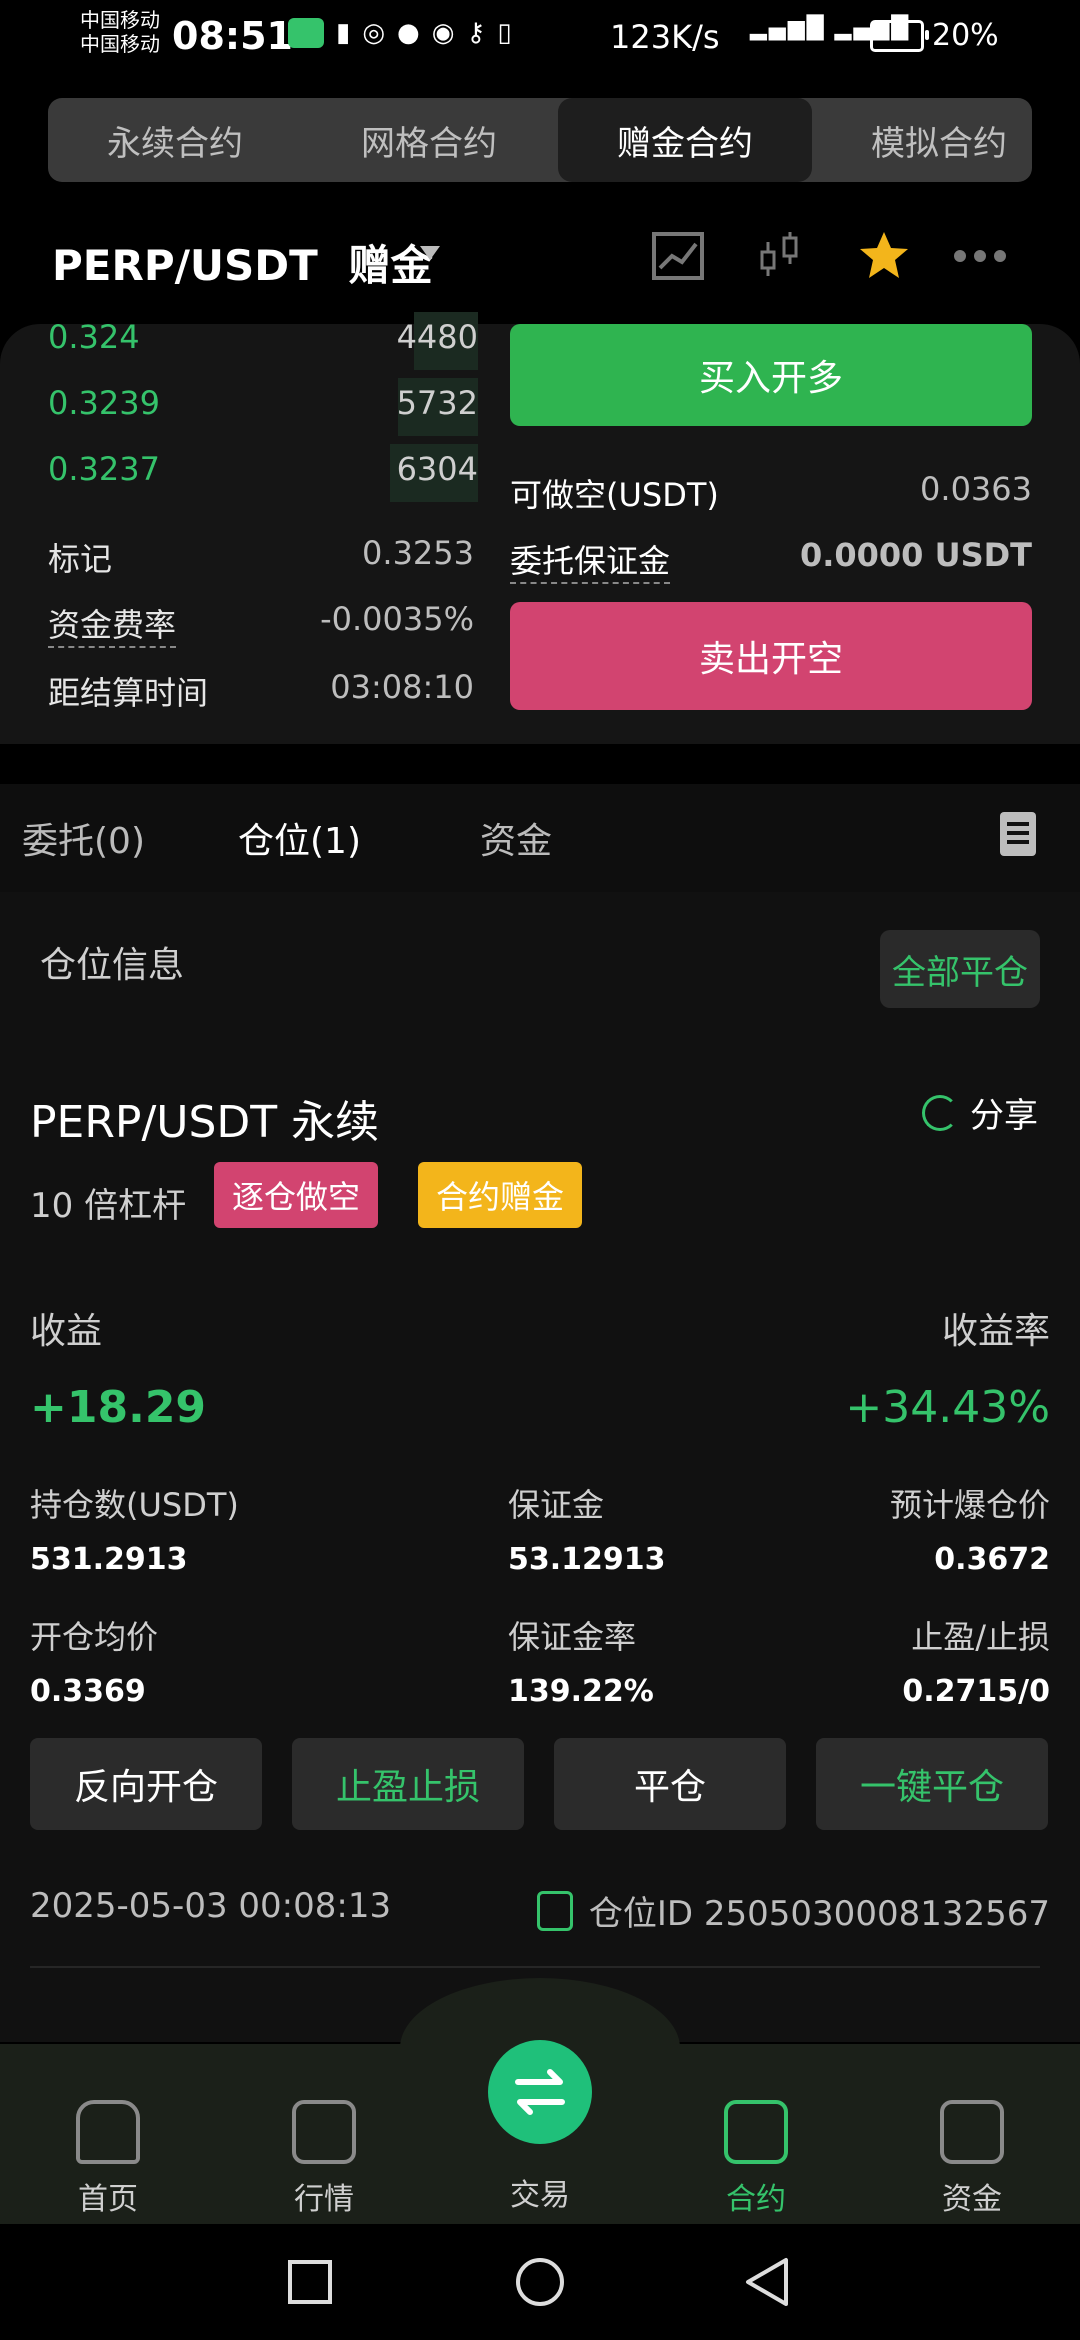 The height and width of the screenshot is (2340, 1080). What do you see at coordinates (437, 337) in the screenshot?
I see `ob-qty: 4480` at bounding box center [437, 337].